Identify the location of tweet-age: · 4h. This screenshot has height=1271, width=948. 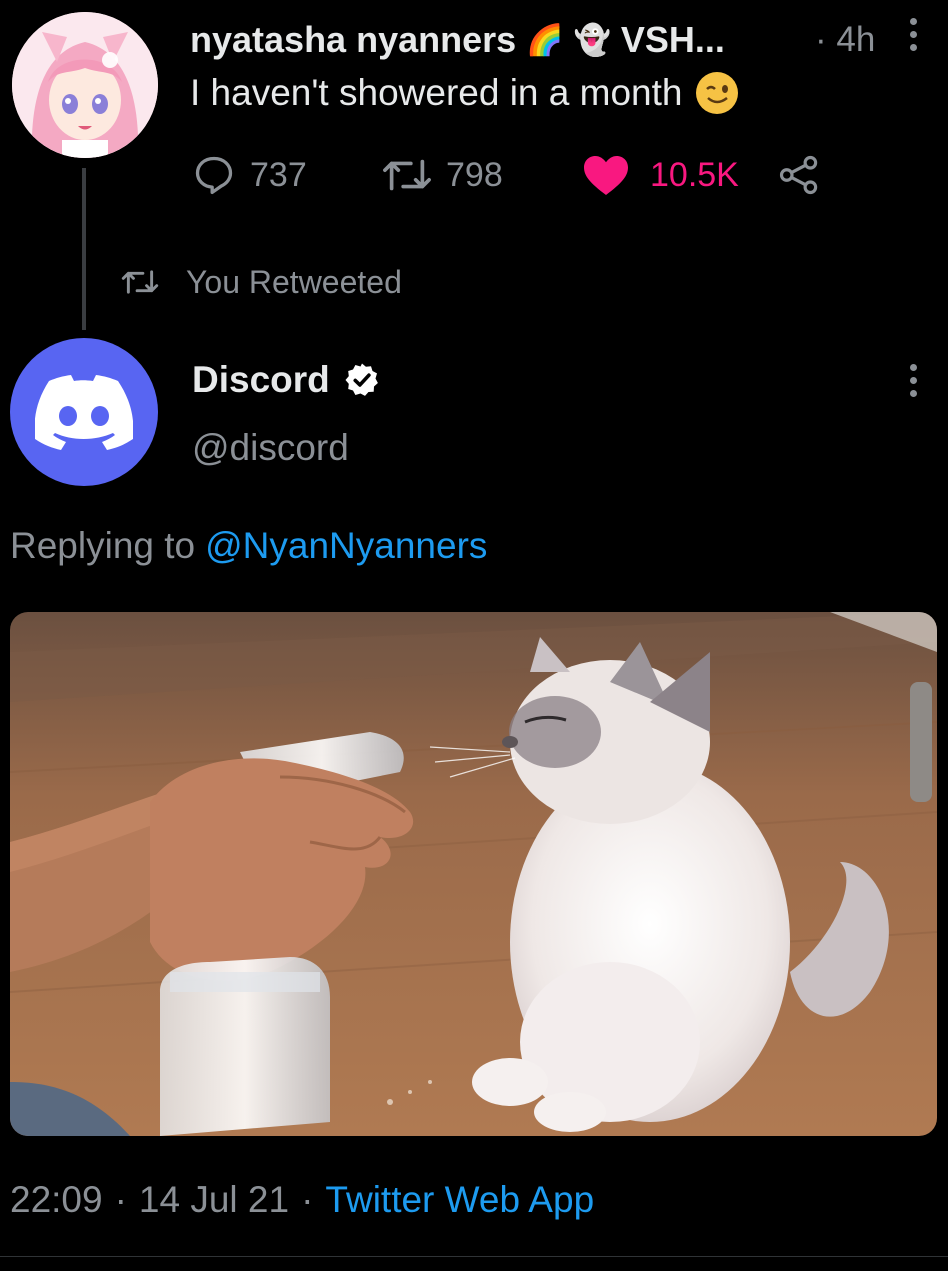
(845, 40).